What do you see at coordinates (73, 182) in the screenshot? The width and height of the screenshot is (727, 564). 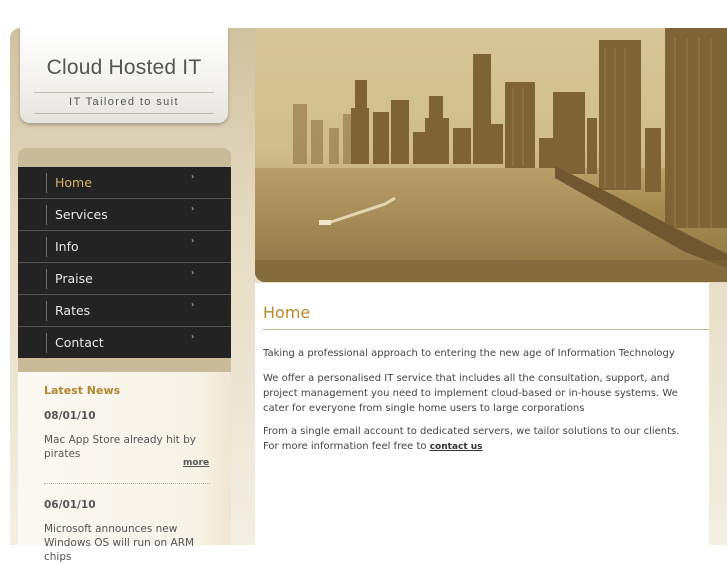 I see `nav-item-label: Home` at bounding box center [73, 182].